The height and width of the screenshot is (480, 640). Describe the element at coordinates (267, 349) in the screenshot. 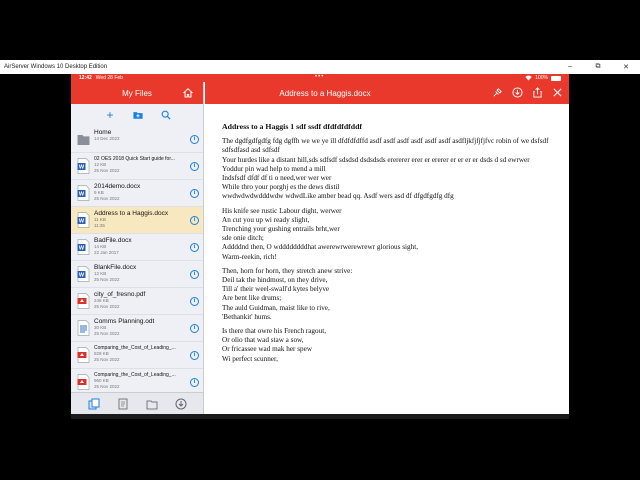

I see `document-line: Or fricassee wad mak her spew` at that location.